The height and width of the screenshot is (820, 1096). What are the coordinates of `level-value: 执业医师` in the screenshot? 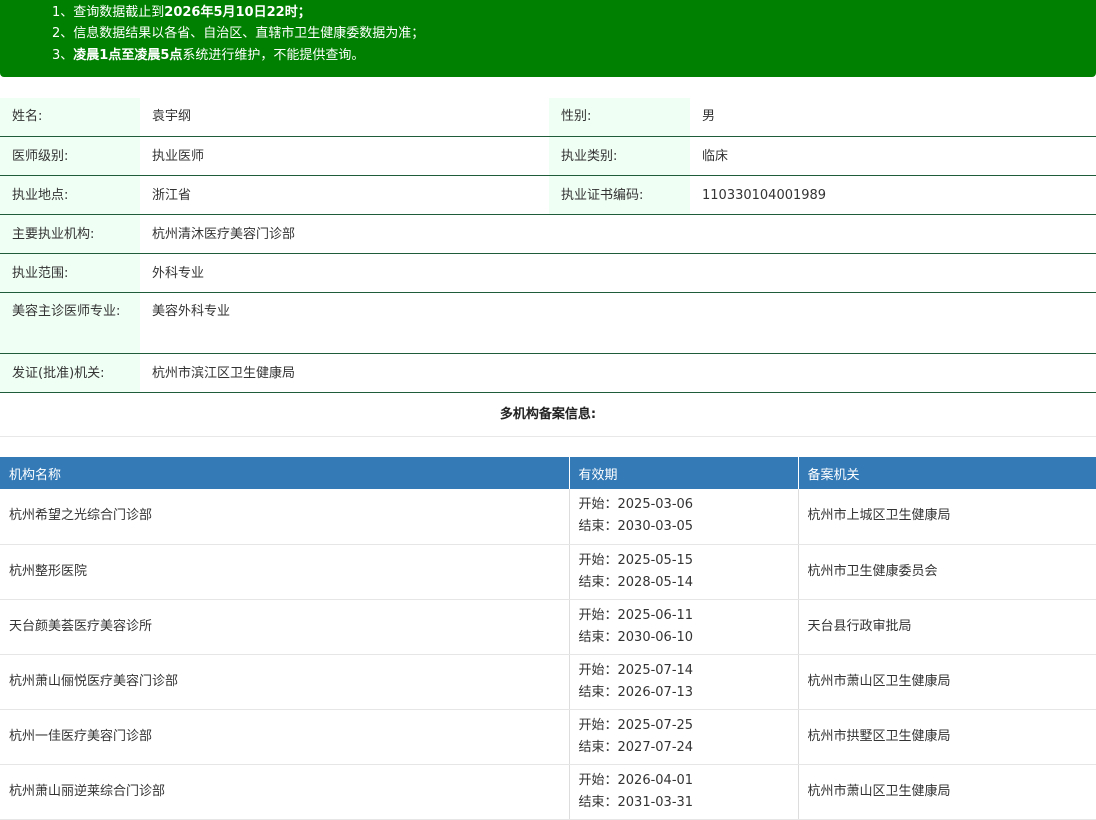 It's located at (344, 156).